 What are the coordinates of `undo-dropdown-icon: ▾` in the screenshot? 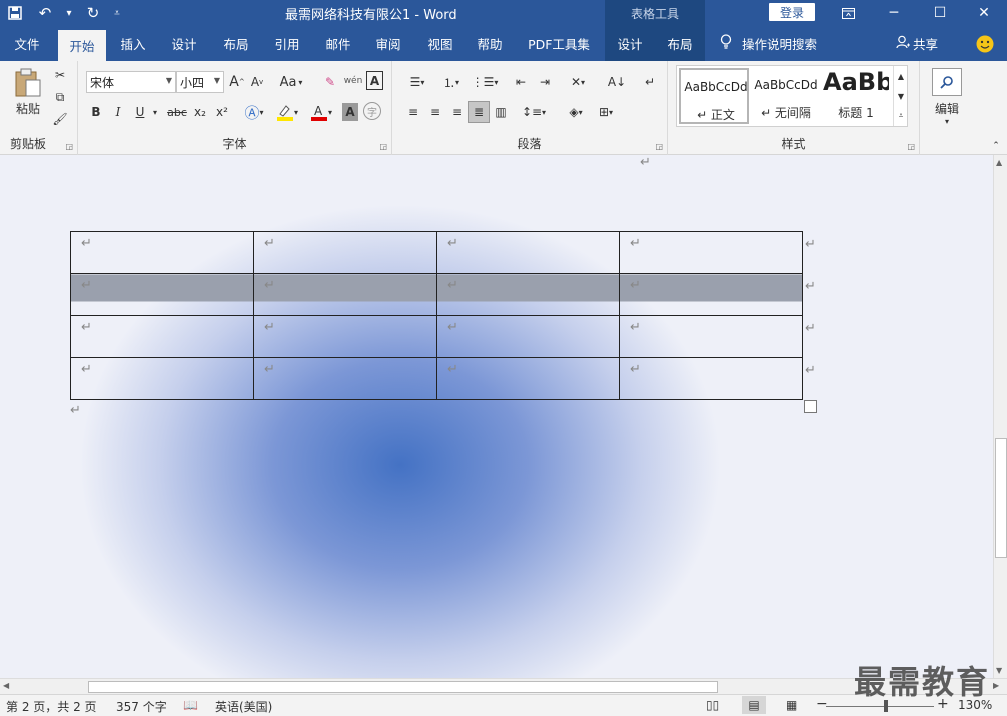 It's located at (69, 13).